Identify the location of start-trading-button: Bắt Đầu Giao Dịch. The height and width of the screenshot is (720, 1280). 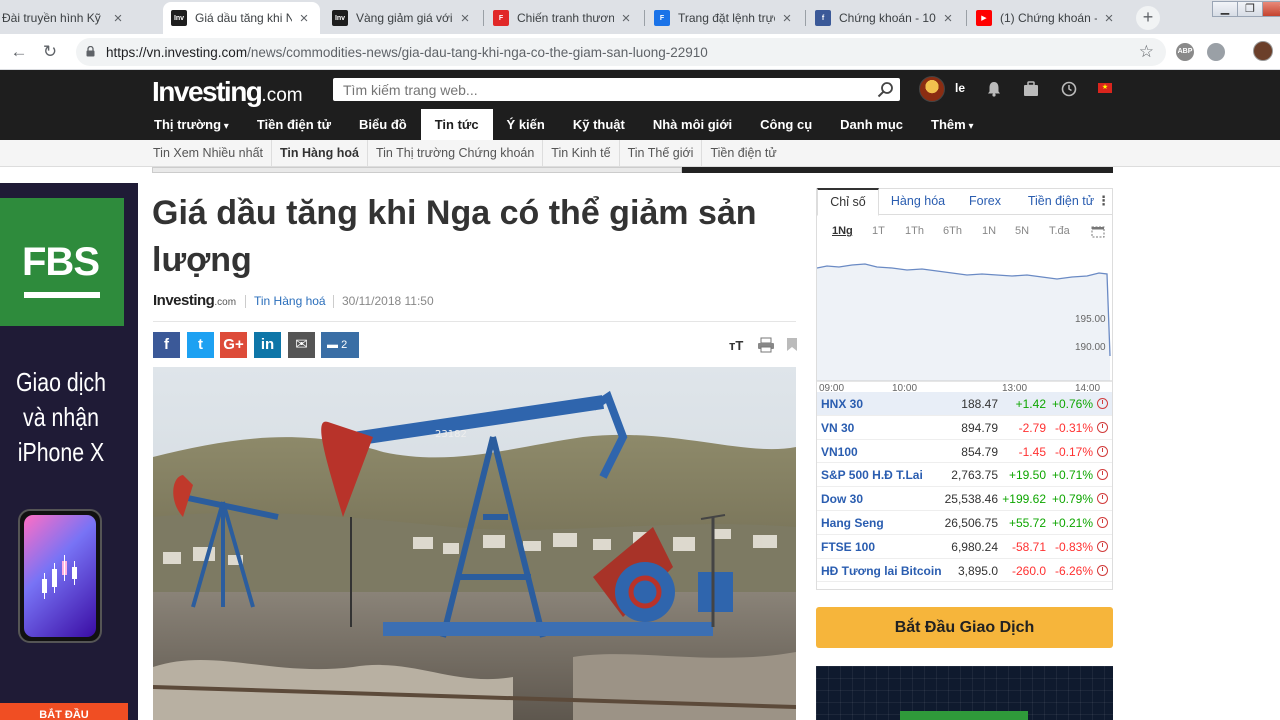
(964, 627).